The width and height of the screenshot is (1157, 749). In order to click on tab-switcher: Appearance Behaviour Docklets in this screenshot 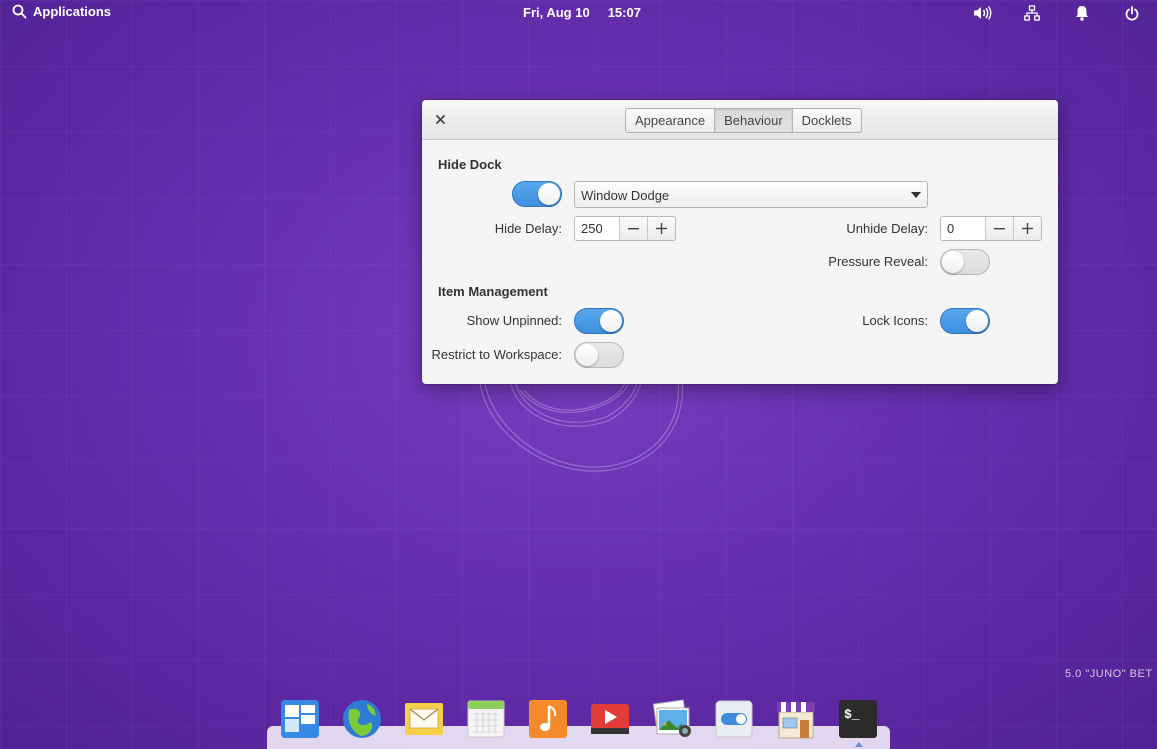, I will do `click(743, 120)`.